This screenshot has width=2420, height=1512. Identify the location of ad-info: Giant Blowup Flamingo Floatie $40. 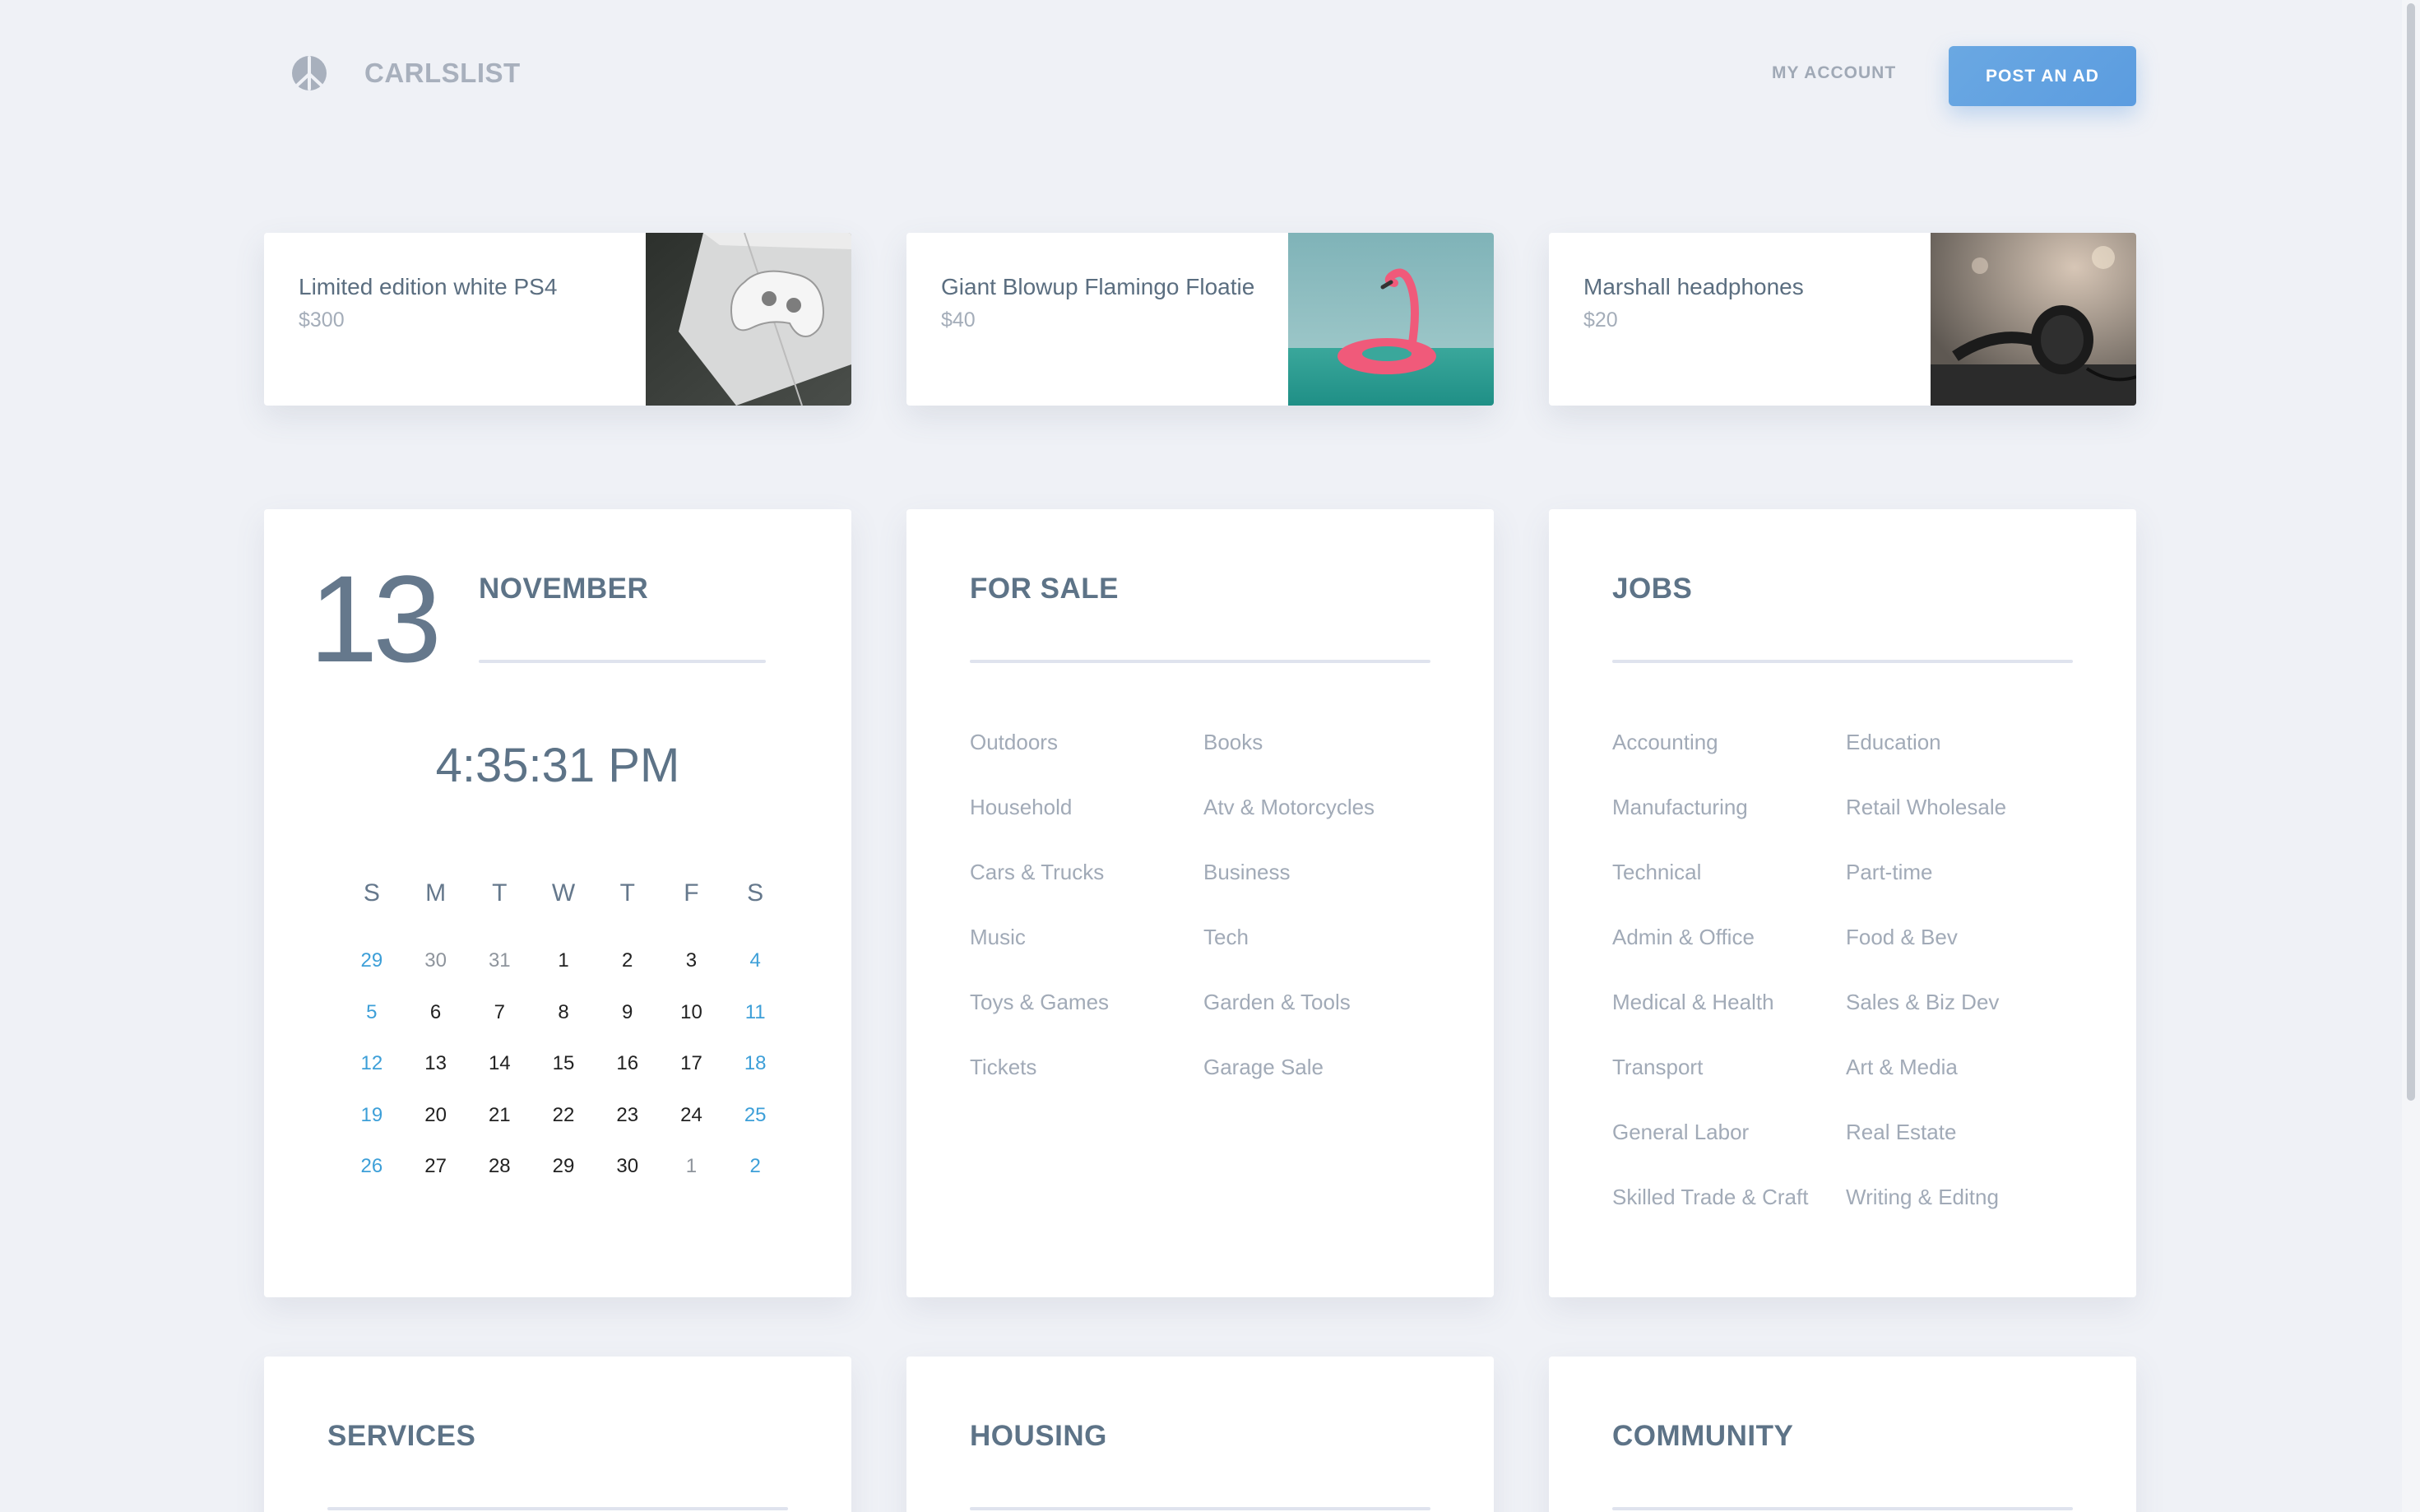
(1105, 301).